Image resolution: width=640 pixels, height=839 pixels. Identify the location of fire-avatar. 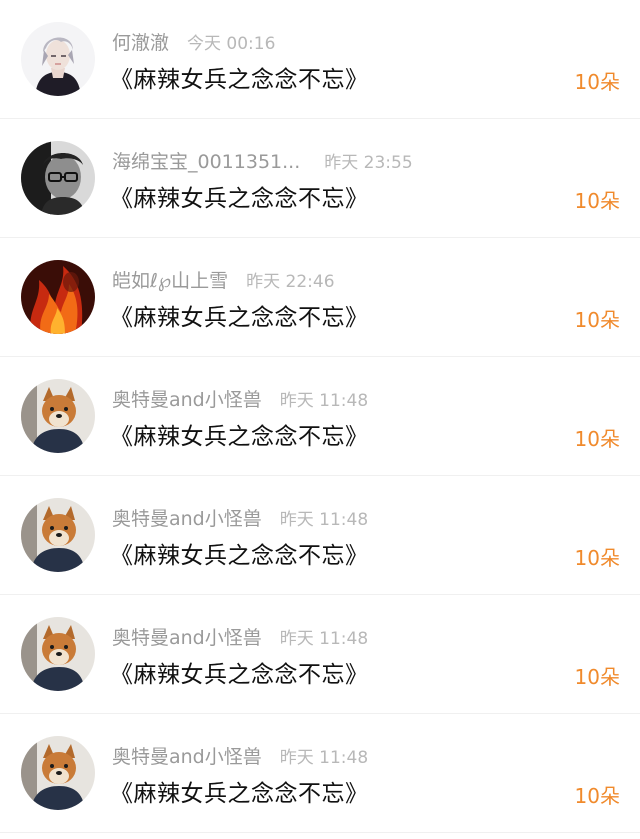
(58, 297).